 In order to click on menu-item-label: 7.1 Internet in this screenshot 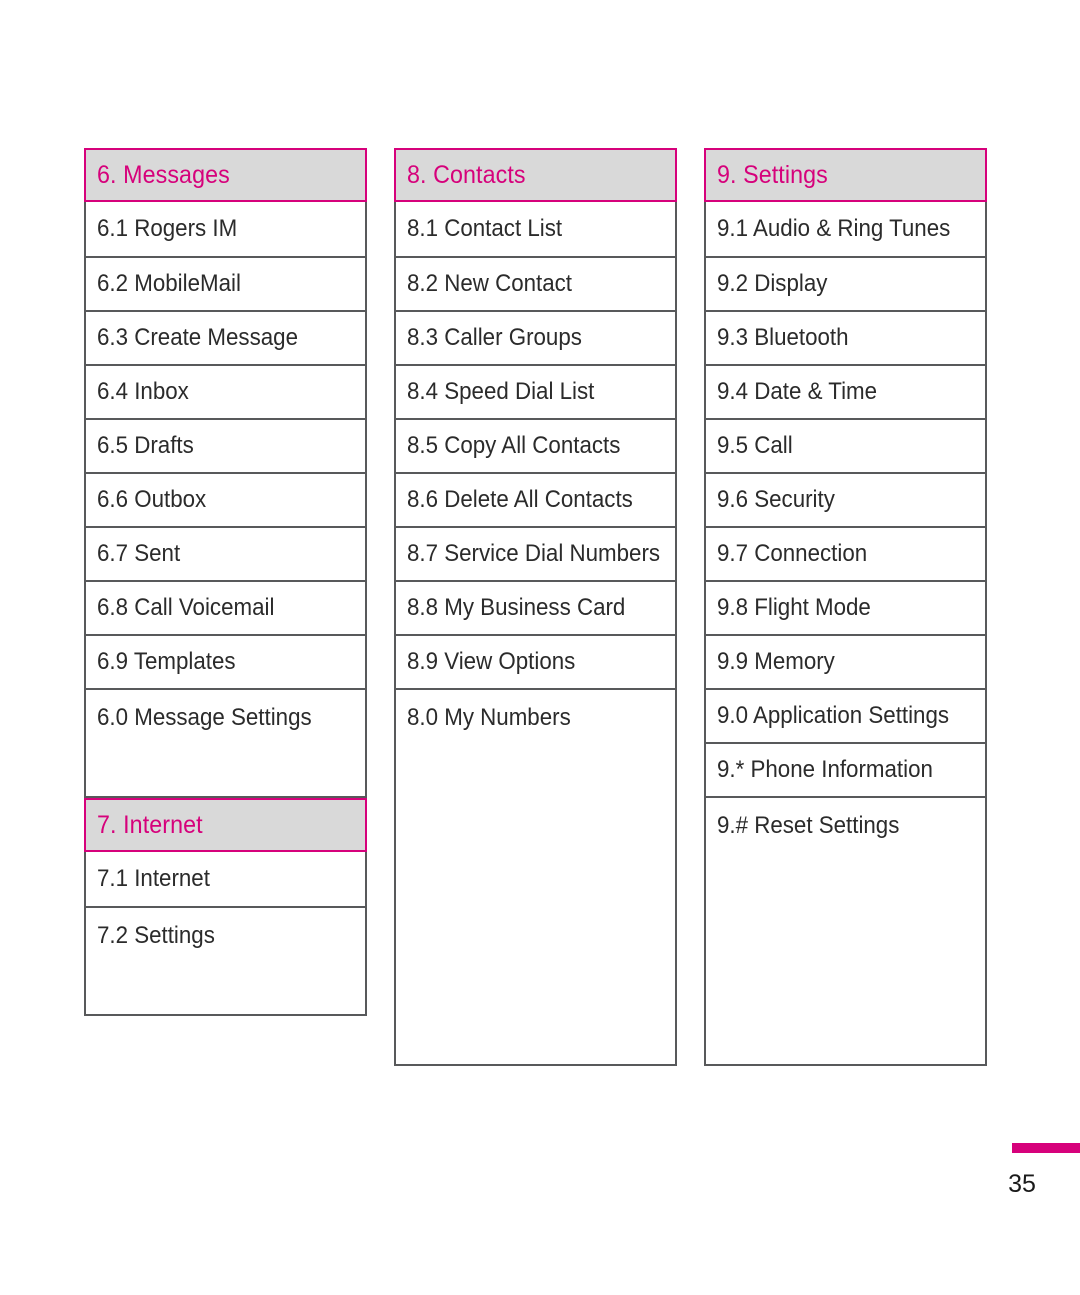, I will do `click(153, 878)`.